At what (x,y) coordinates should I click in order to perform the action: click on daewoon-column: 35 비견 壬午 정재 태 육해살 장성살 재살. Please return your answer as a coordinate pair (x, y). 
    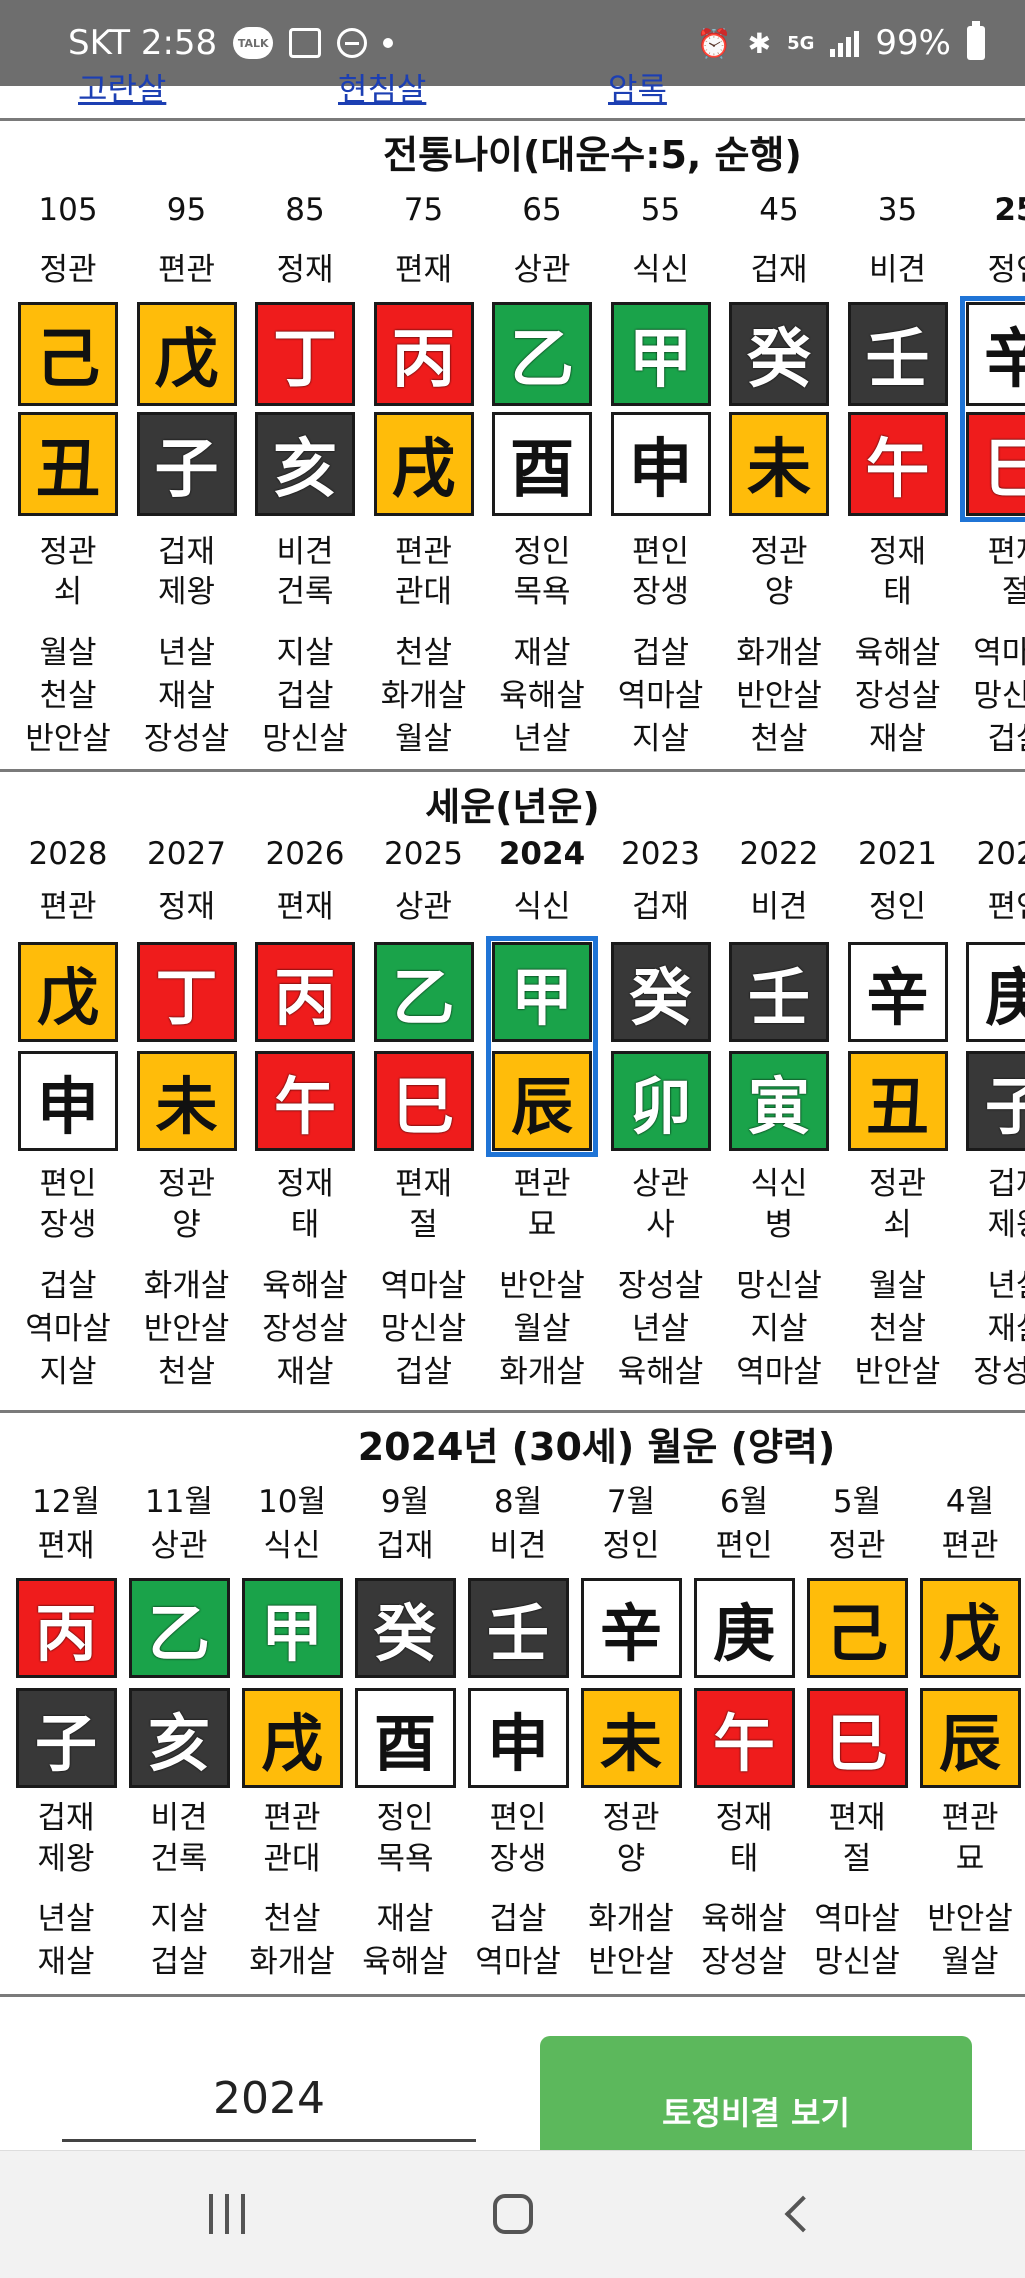
    Looking at the image, I should click on (897, 444).